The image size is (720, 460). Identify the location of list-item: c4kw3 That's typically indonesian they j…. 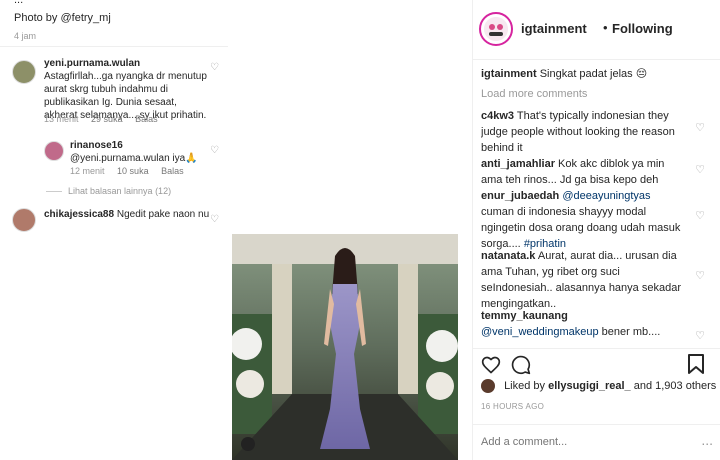
(593, 132).